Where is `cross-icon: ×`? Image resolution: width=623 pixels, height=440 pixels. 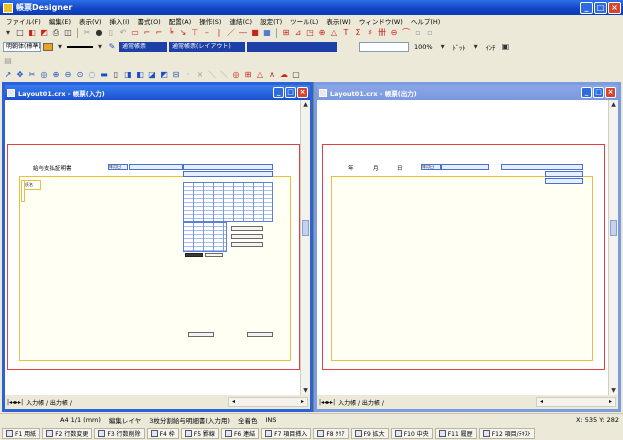 cross-icon: × is located at coordinates (200, 75).